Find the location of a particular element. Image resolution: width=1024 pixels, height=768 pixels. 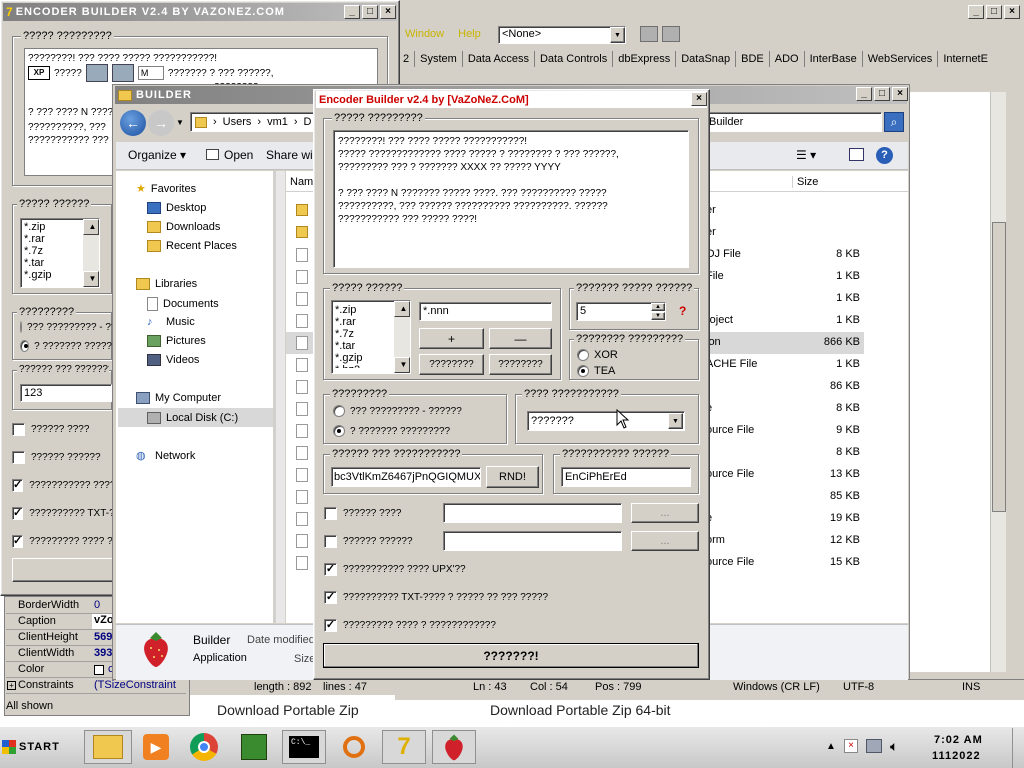

scroll-thumb is located at coordinates (999, 367).